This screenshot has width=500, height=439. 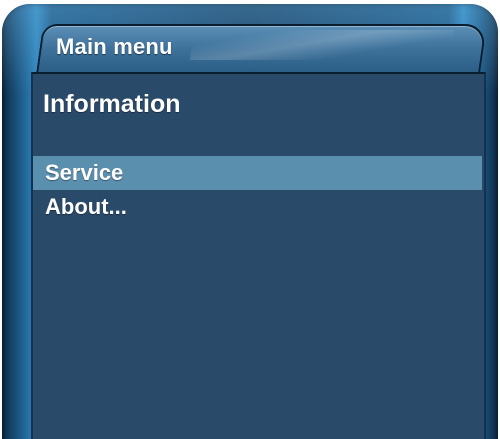 I want to click on window-title: Main menu, so click(x=114, y=46).